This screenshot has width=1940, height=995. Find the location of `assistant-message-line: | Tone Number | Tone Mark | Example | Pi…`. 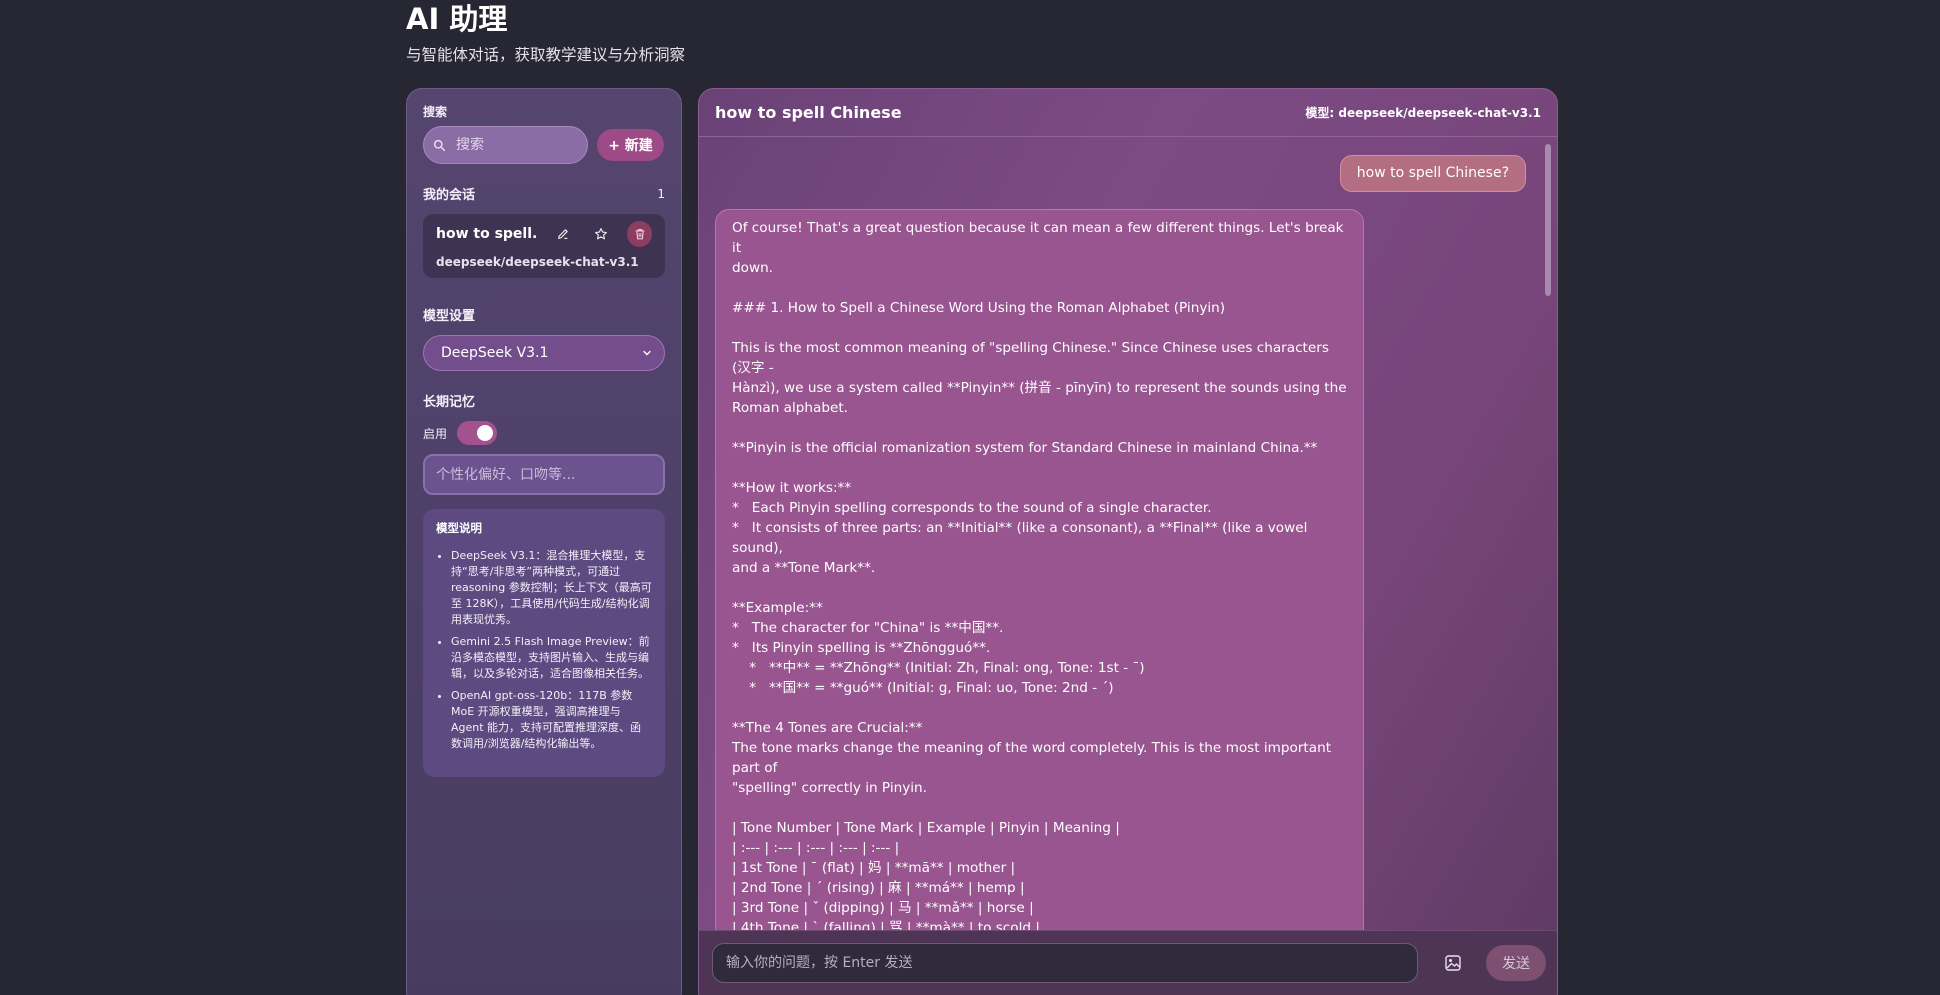

assistant-message-line: | Tone Number | Tone Mark | Example | Pi… is located at coordinates (926, 828).